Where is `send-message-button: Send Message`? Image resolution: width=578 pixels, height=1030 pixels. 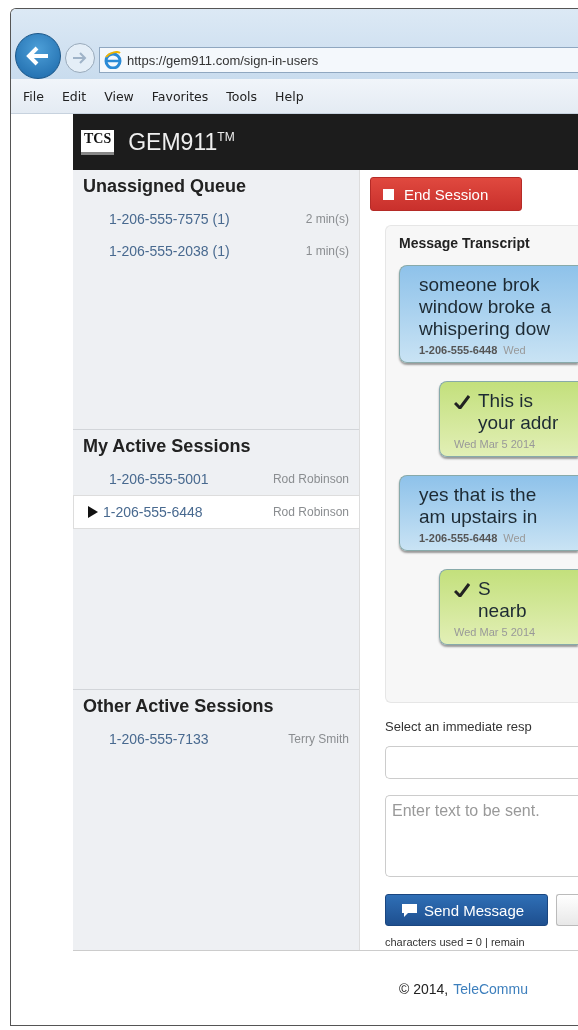
send-message-button: Send Message is located at coordinates (466, 910).